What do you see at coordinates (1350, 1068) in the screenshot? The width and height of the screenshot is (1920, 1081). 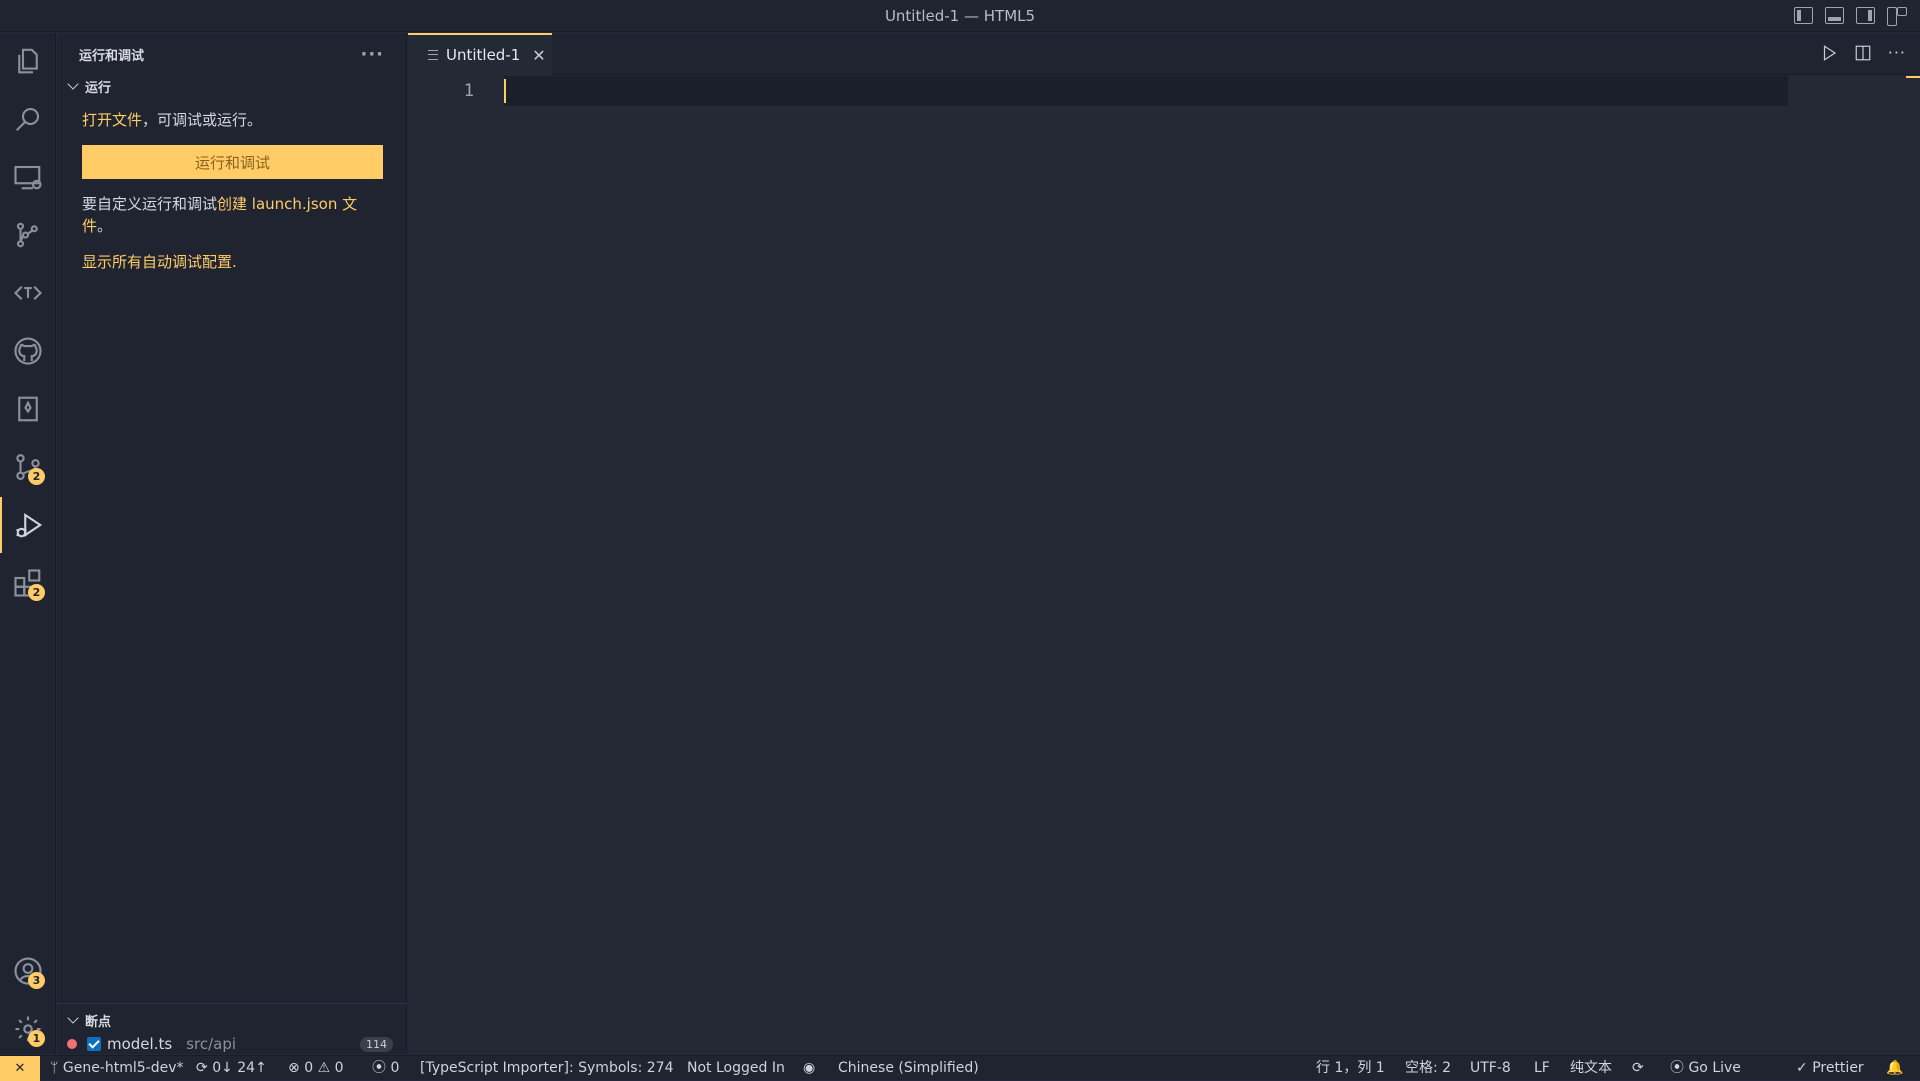 I see `cursor-position-status: 行 1，列 1` at bounding box center [1350, 1068].